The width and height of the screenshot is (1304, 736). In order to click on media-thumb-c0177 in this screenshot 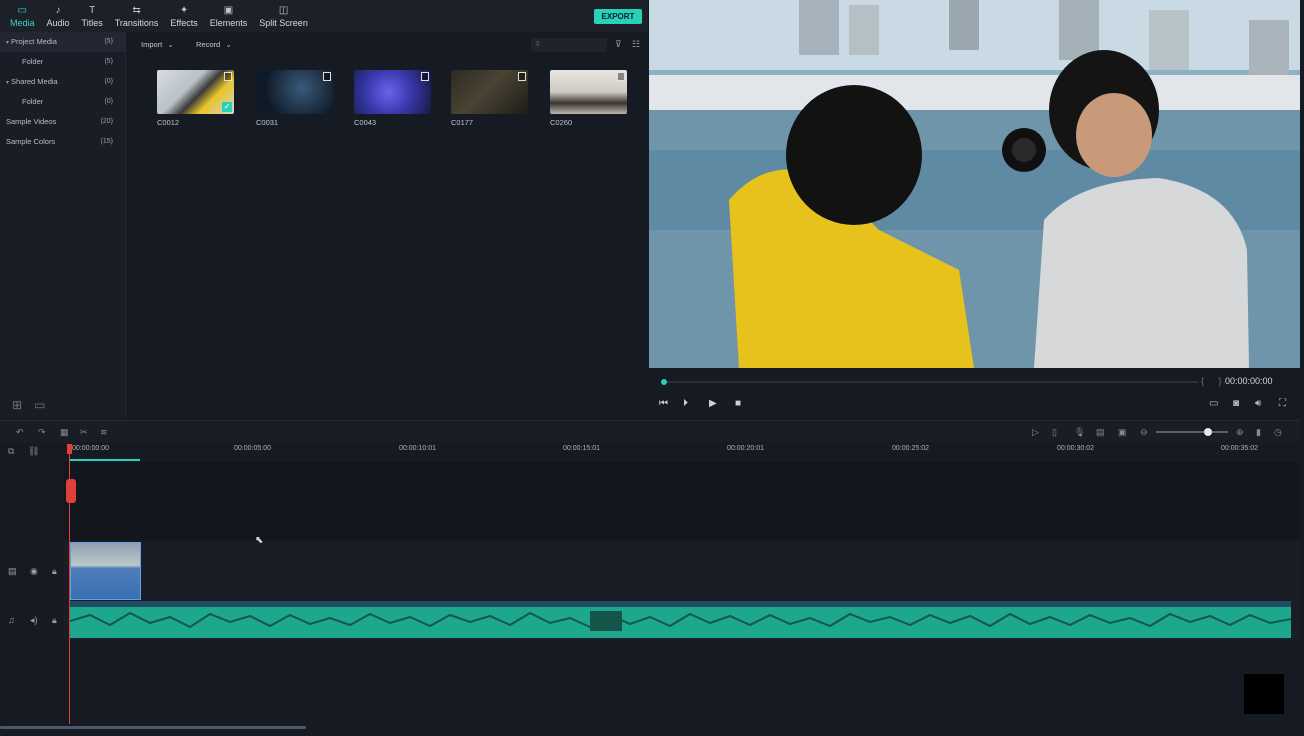, I will do `click(489, 92)`.